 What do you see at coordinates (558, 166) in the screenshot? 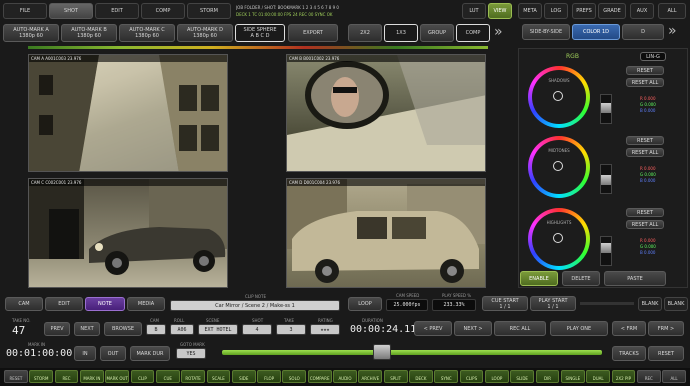
I see `midtones-puck-icon` at bounding box center [558, 166].